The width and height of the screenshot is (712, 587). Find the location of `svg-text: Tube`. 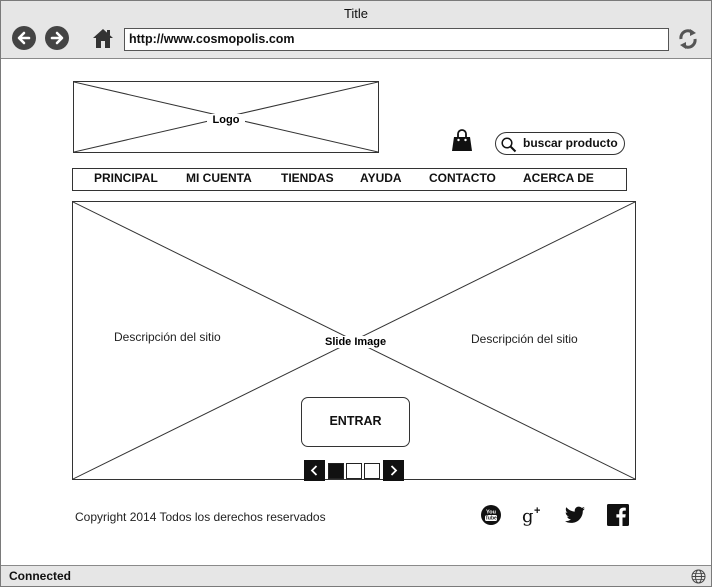

svg-text: Tube is located at coordinates (491, 519).